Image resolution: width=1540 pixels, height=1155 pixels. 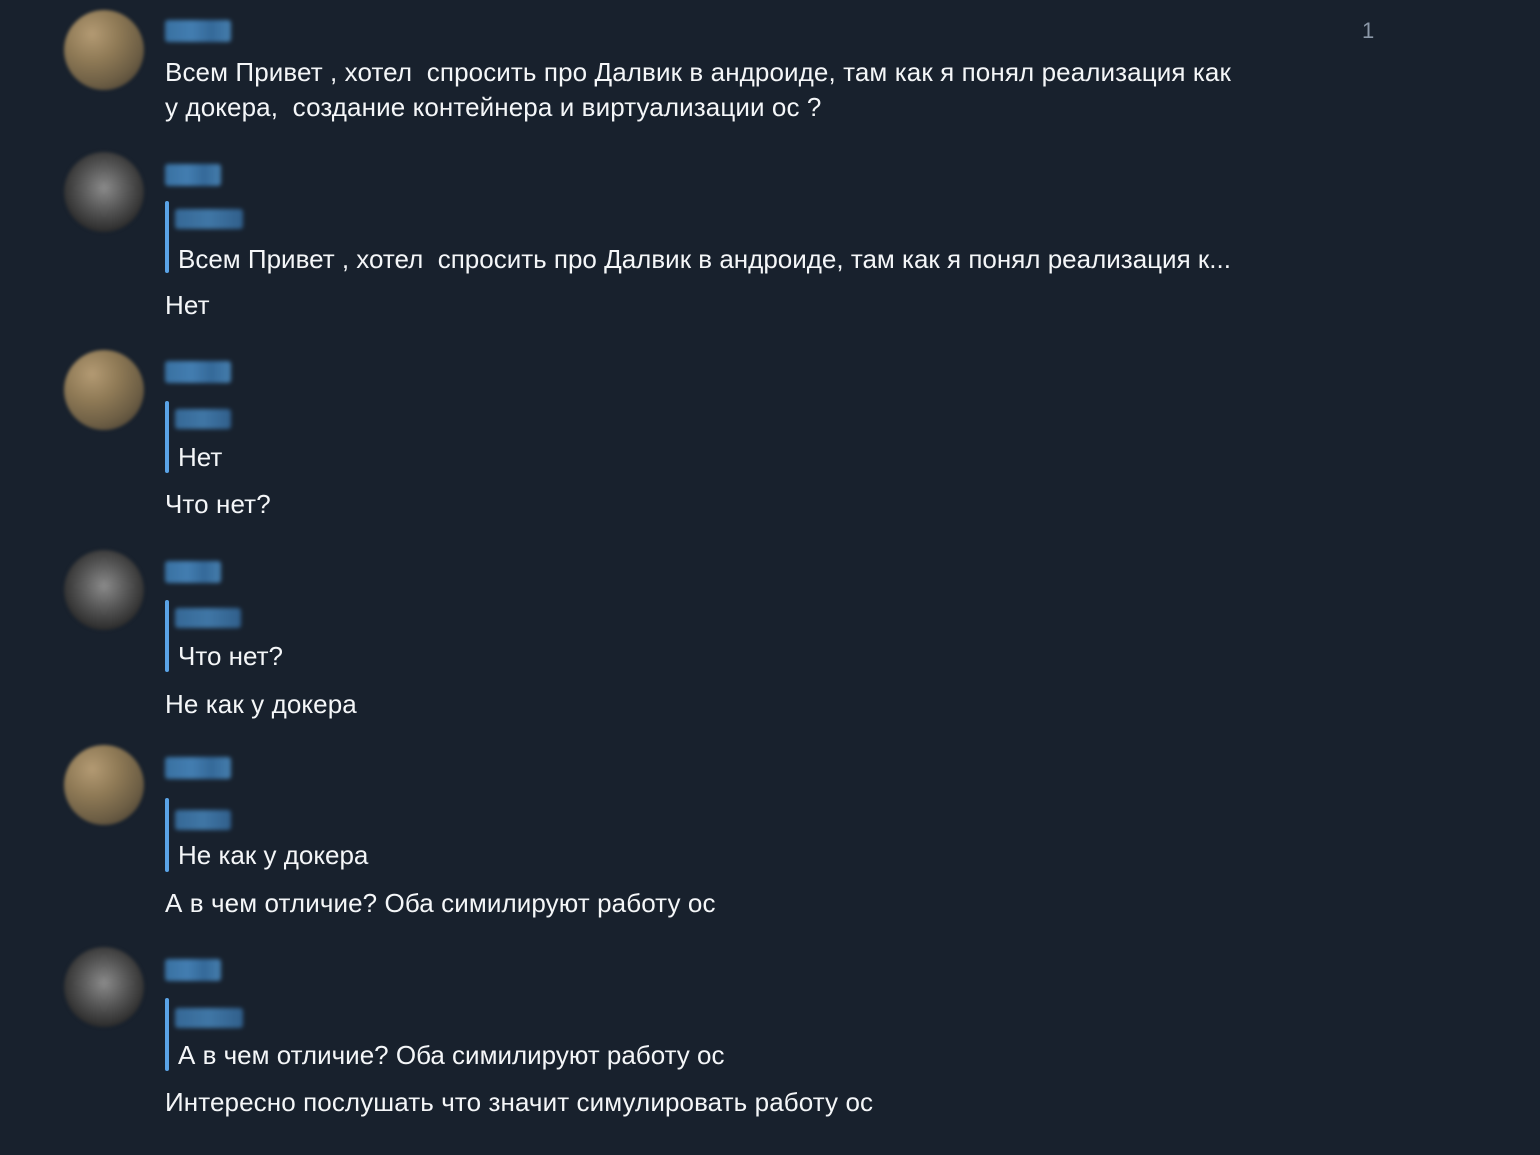 What do you see at coordinates (780, 636) in the screenshot?
I see `reply-quote: Что нет?` at bounding box center [780, 636].